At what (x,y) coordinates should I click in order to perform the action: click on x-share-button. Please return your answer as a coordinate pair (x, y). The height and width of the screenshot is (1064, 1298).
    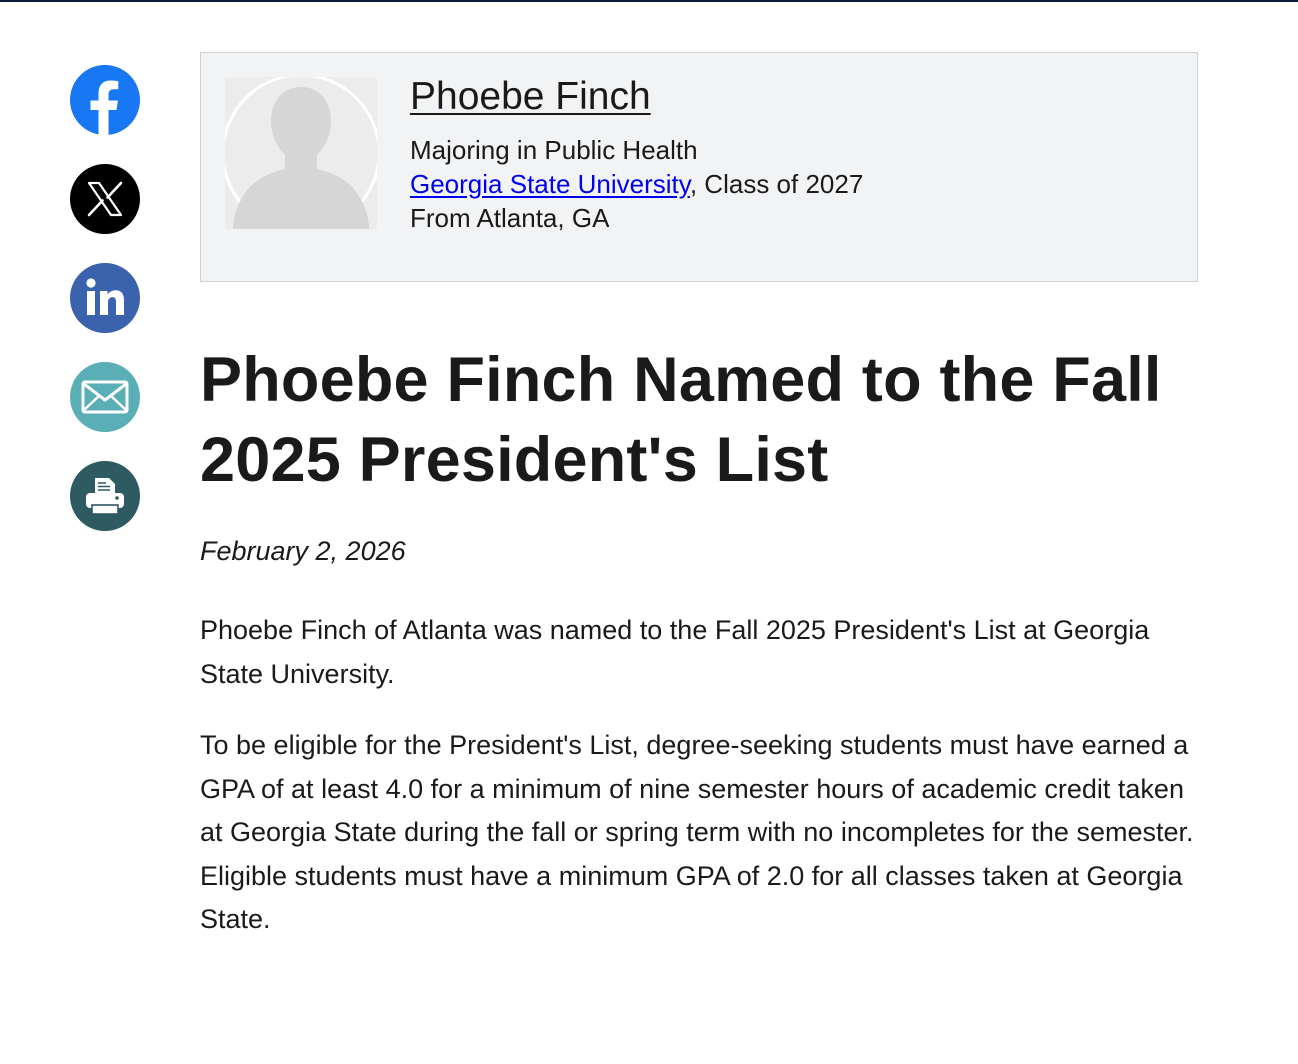
    Looking at the image, I should click on (105, 199).